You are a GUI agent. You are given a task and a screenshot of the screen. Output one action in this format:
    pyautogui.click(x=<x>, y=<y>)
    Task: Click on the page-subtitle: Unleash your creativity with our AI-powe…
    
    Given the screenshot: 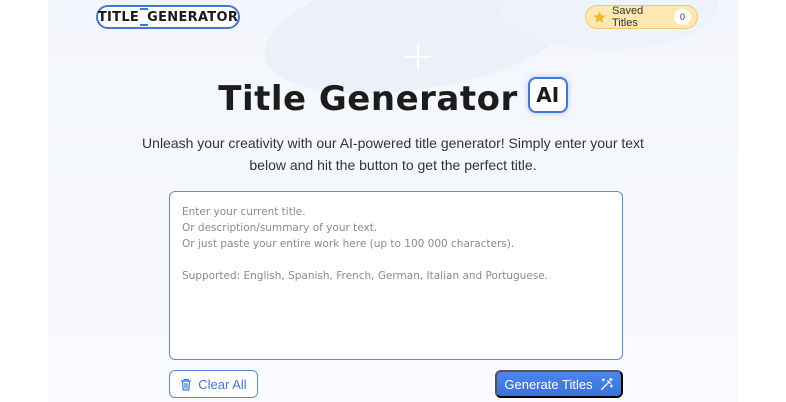 What is the action you would take?
    pyautogui.click(x=393, y=154)
    